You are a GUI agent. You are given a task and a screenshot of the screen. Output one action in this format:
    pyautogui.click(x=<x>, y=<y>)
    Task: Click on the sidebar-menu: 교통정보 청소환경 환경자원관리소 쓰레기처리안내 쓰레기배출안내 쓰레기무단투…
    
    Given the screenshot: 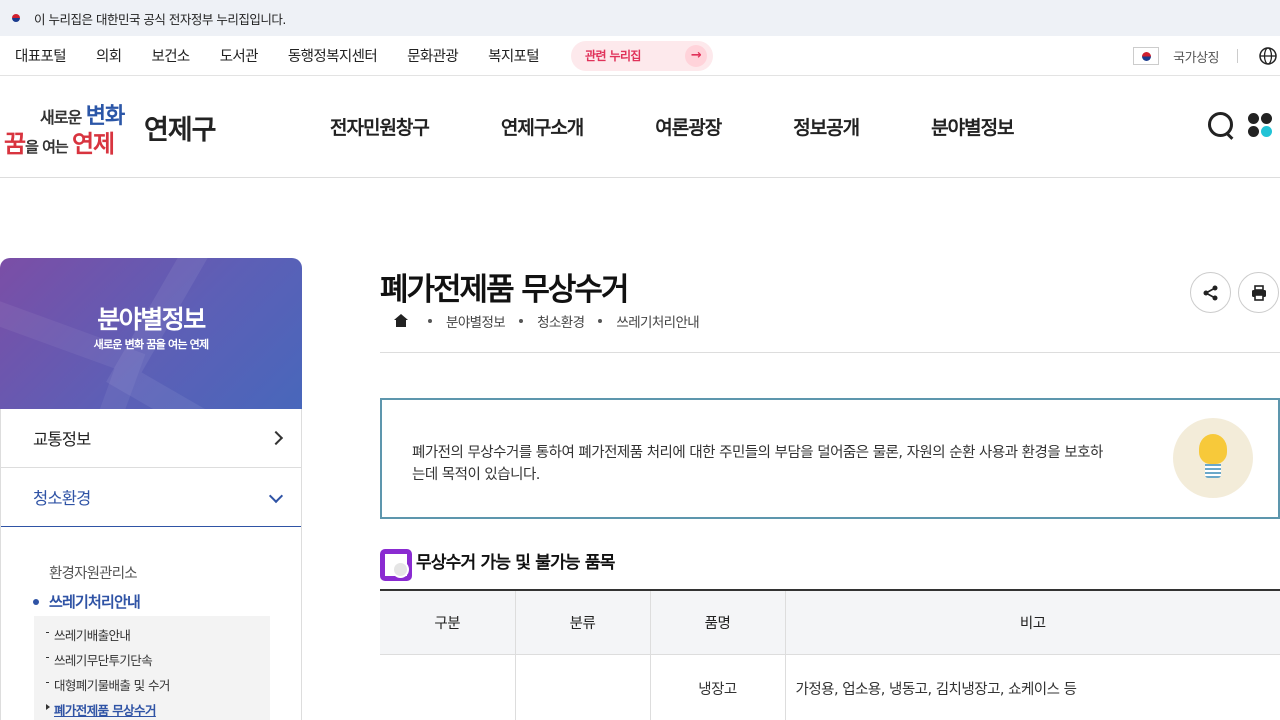 What is the action you would take?
    pyautogui.click(x=151, y=564)
    